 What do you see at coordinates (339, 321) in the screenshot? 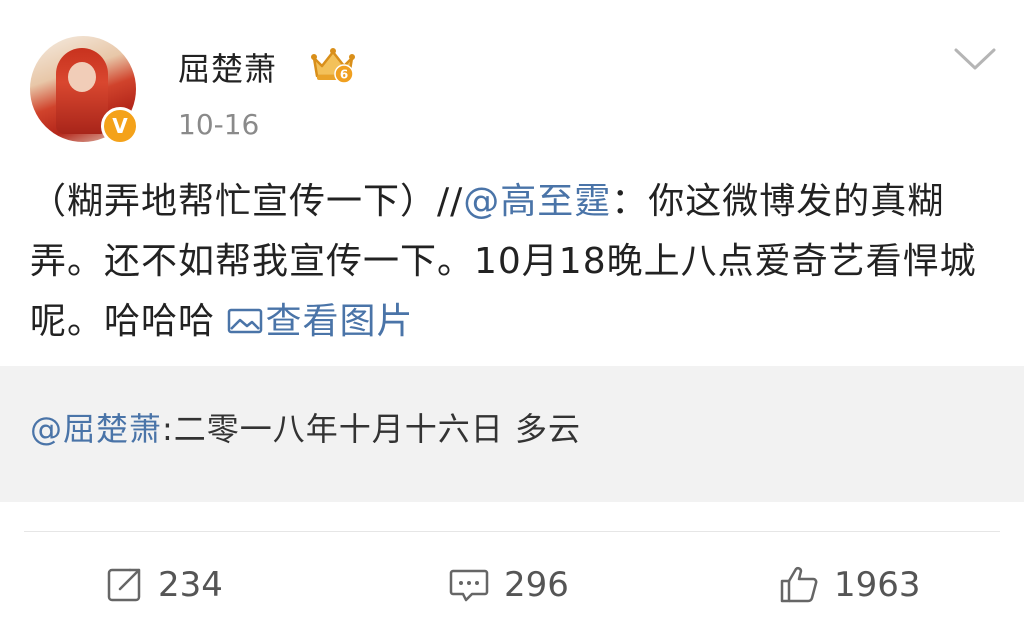
I see `view-picture-label: 查看图片` at bounding box center [339, 321].